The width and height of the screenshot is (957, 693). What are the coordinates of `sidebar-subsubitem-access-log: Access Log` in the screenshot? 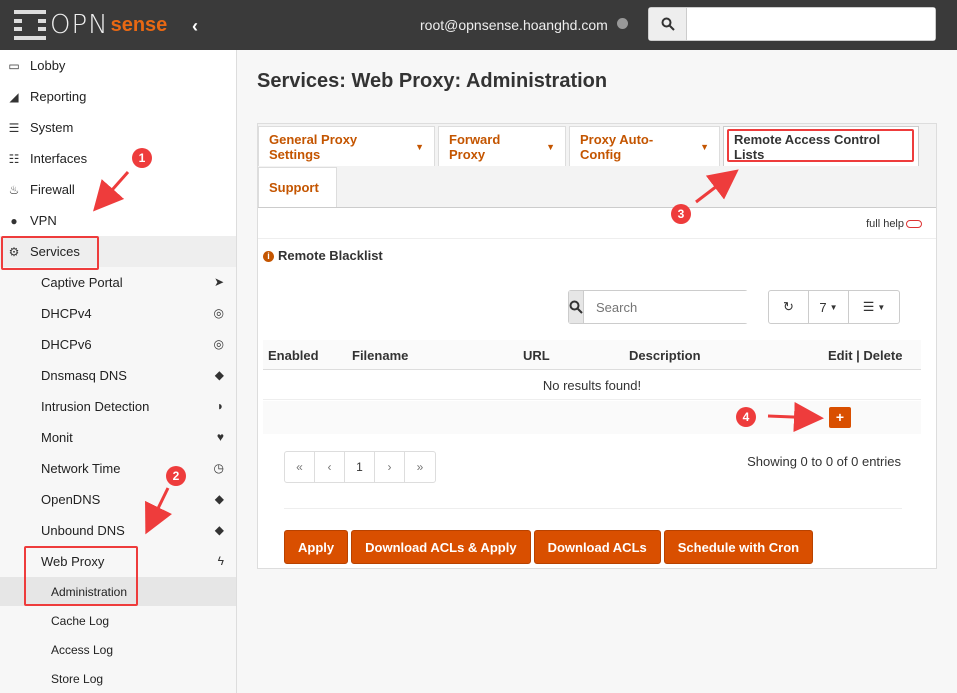 It's located at (118, 649).